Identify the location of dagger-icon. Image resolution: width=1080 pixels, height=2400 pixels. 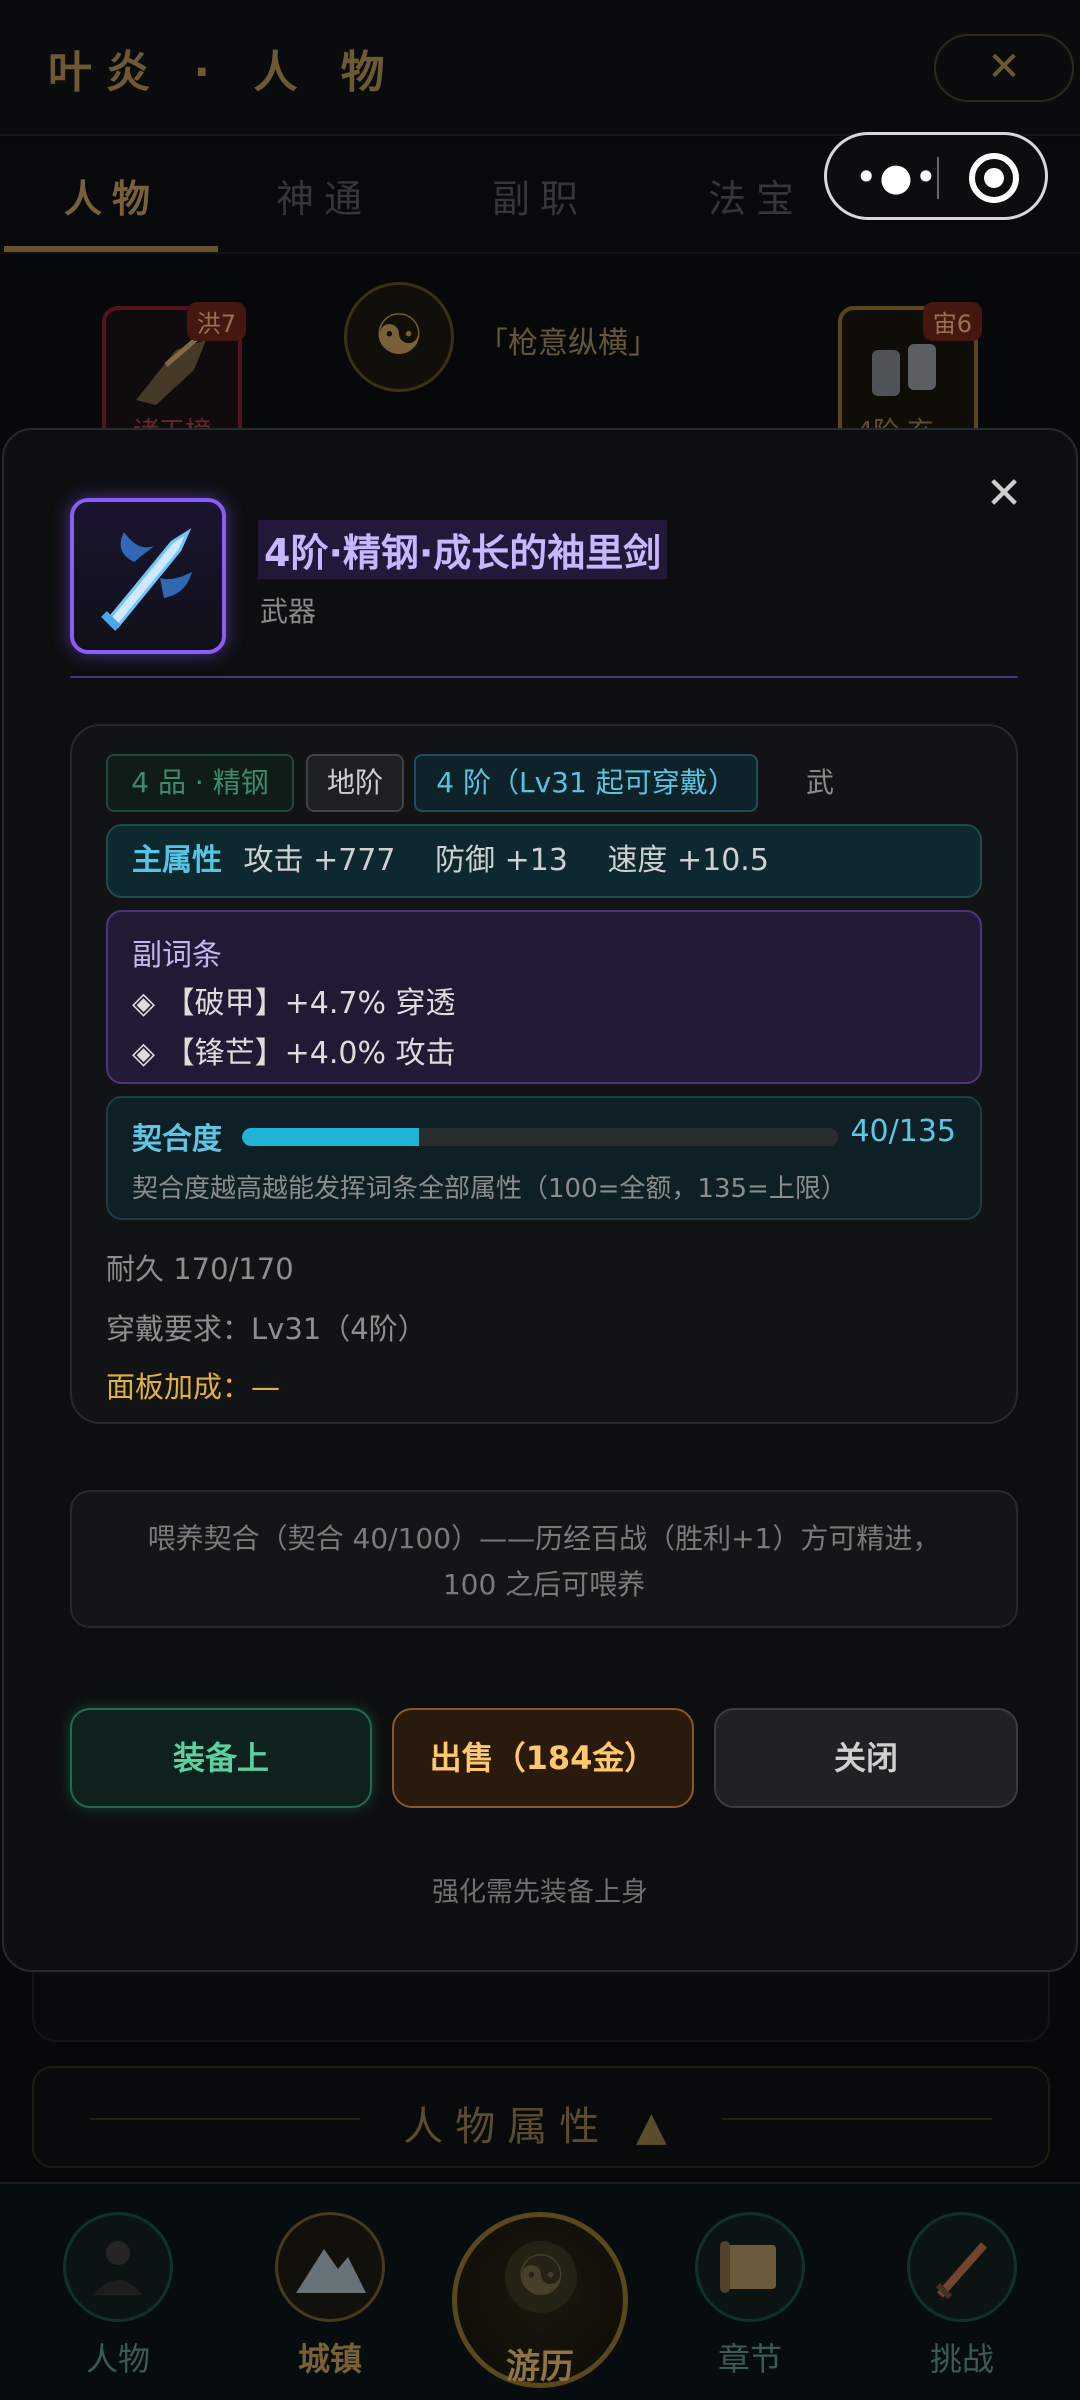
(146, 579).